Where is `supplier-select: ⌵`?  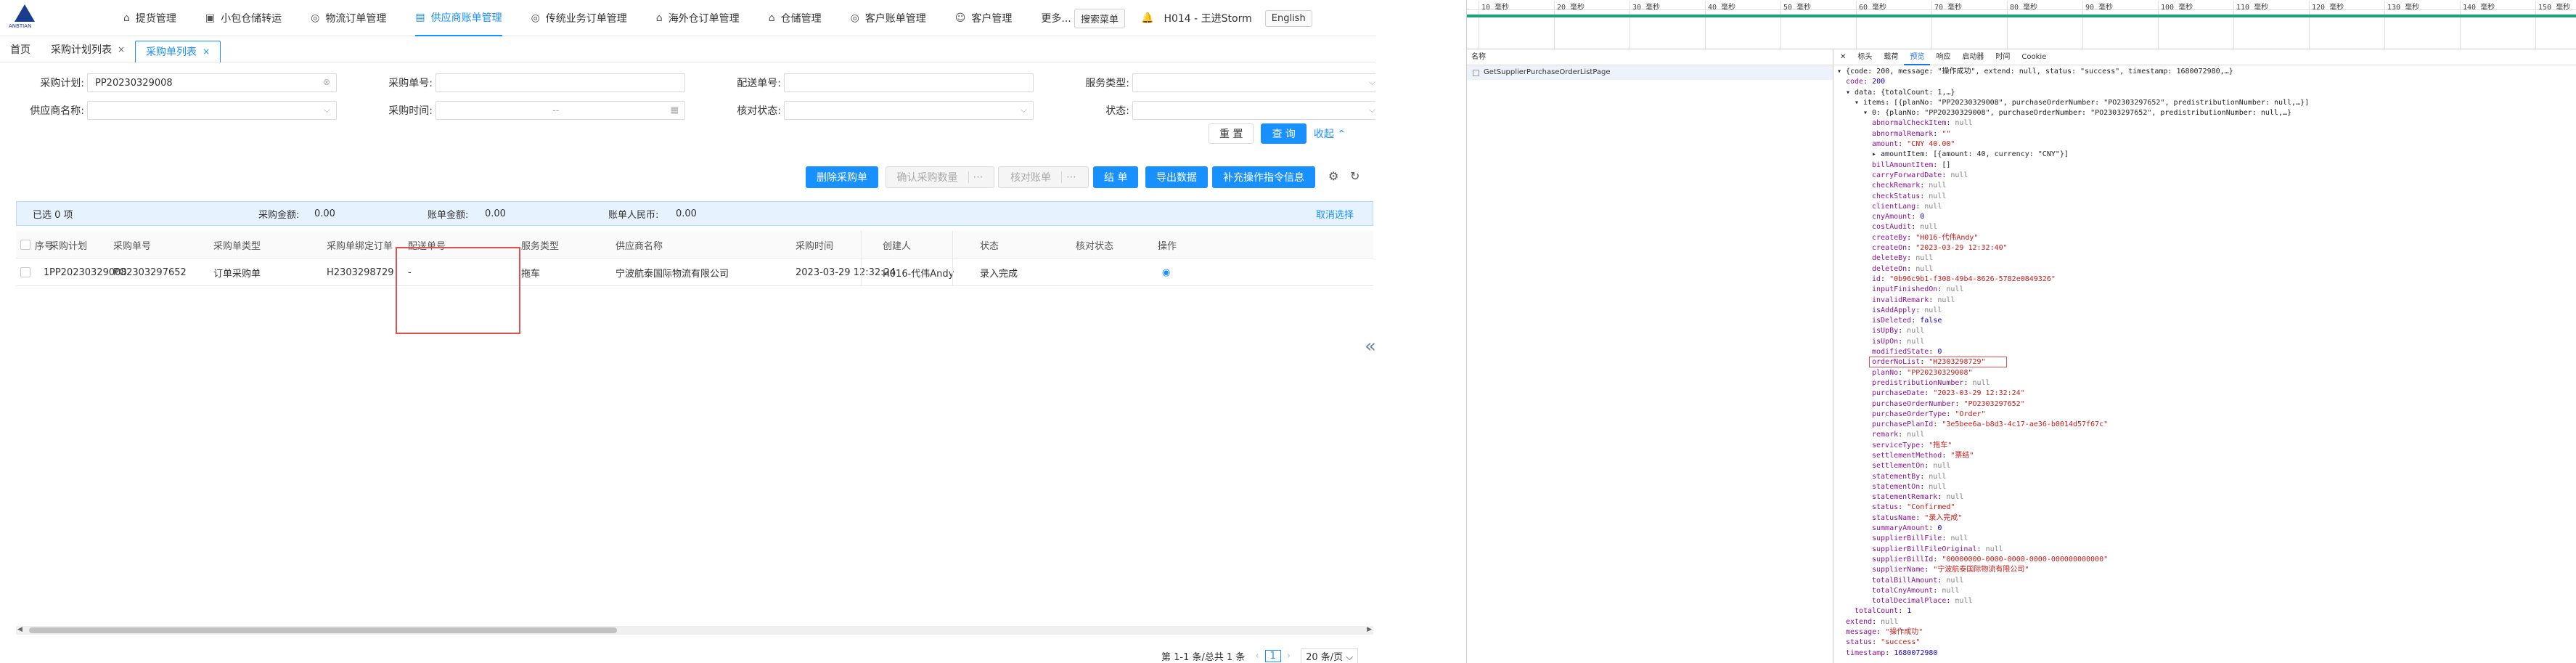
supplier-select: ⌵ is located at coordinates (212, 110).